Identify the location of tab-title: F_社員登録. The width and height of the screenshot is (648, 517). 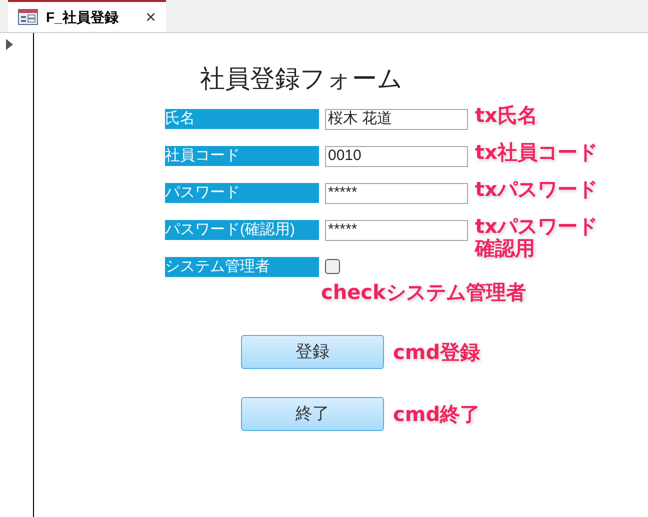
(82, 17).